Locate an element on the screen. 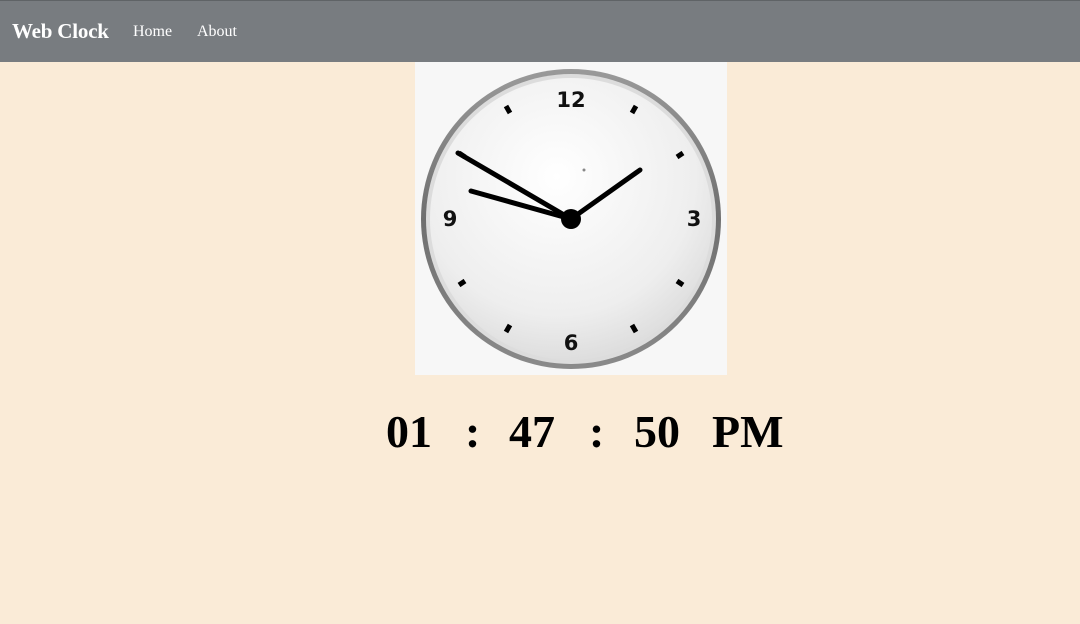  numeral-3: 3 is located at coordinates (694, 219).